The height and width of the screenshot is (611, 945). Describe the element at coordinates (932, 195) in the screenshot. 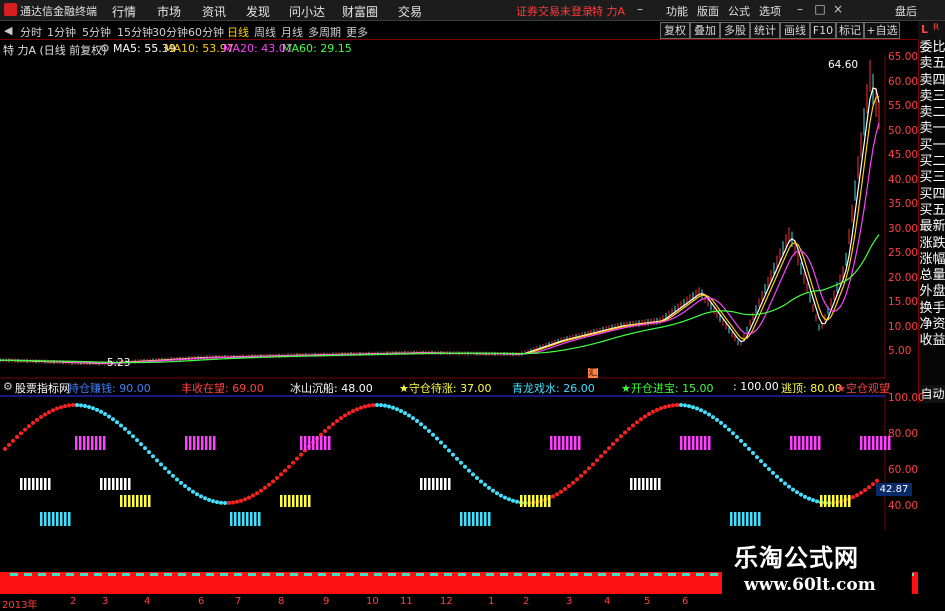

I see `sidebar-item-buy4: 买四` at that location.